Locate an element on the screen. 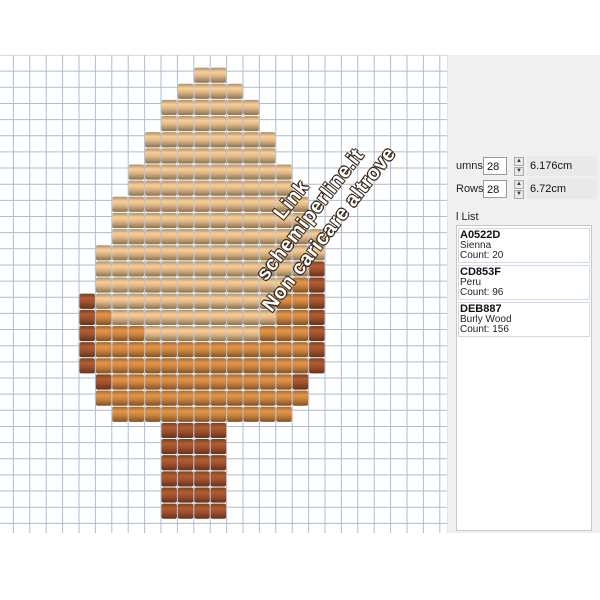  rows-up-arrow-icon: ▲ is located at coordinates (519, 184).